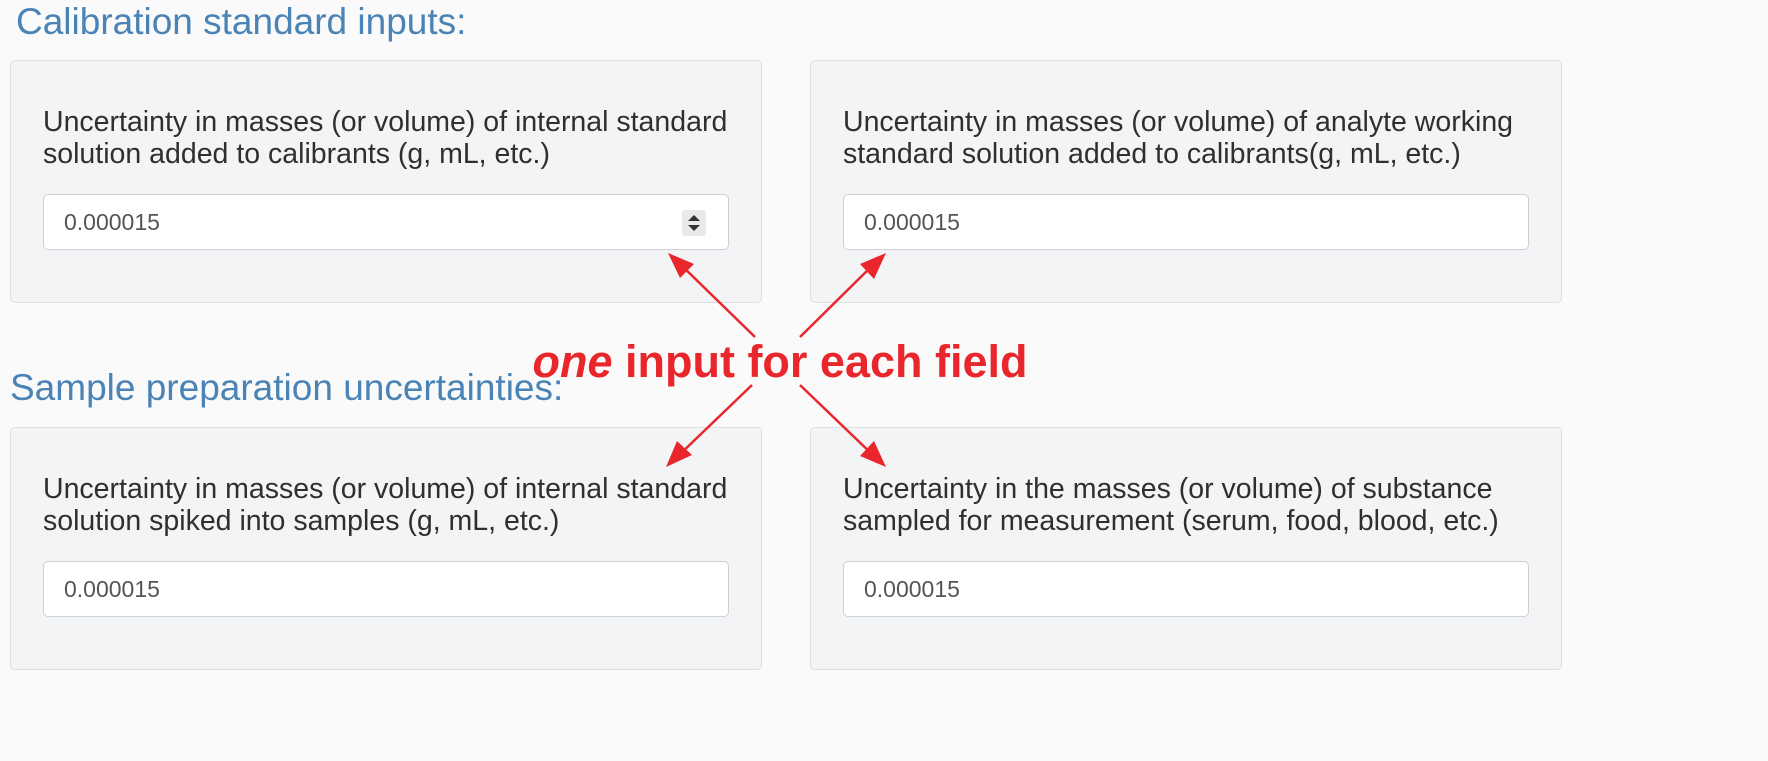  I want to click on annotation-text: input for each field, so click(820, 361).